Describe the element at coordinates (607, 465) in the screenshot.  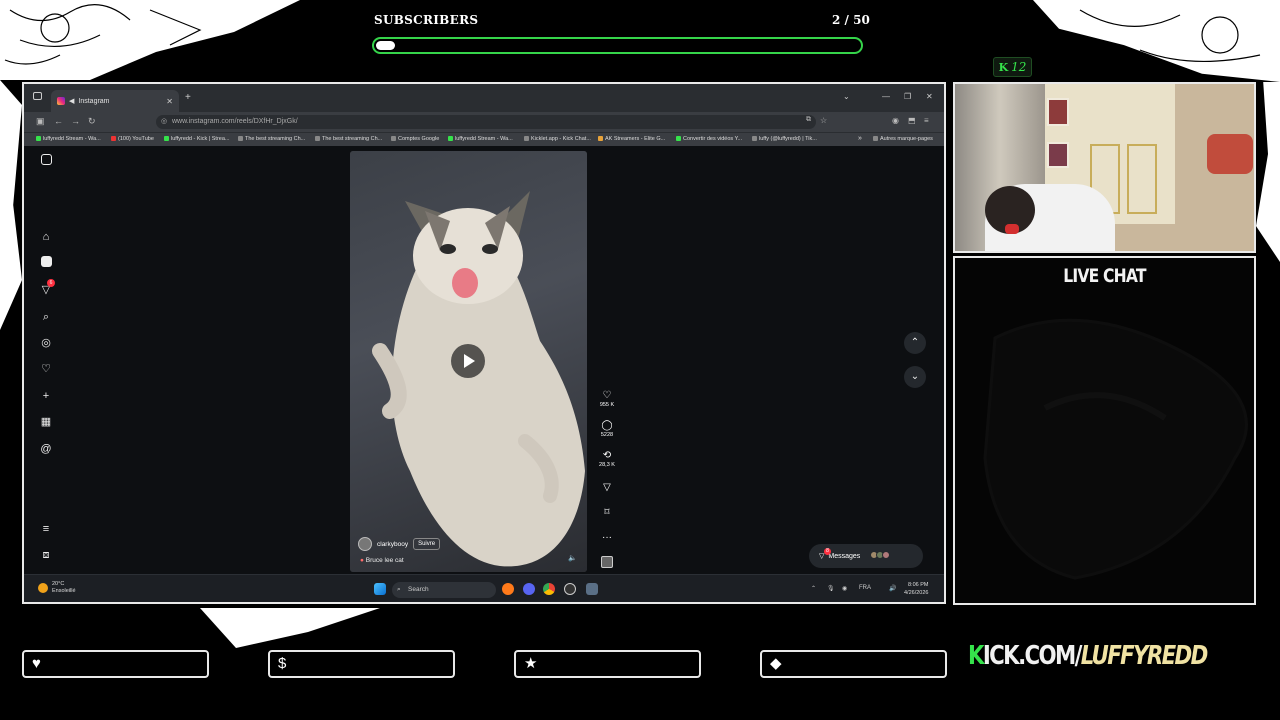
I see `repost-count: 28,3 K` at that location.